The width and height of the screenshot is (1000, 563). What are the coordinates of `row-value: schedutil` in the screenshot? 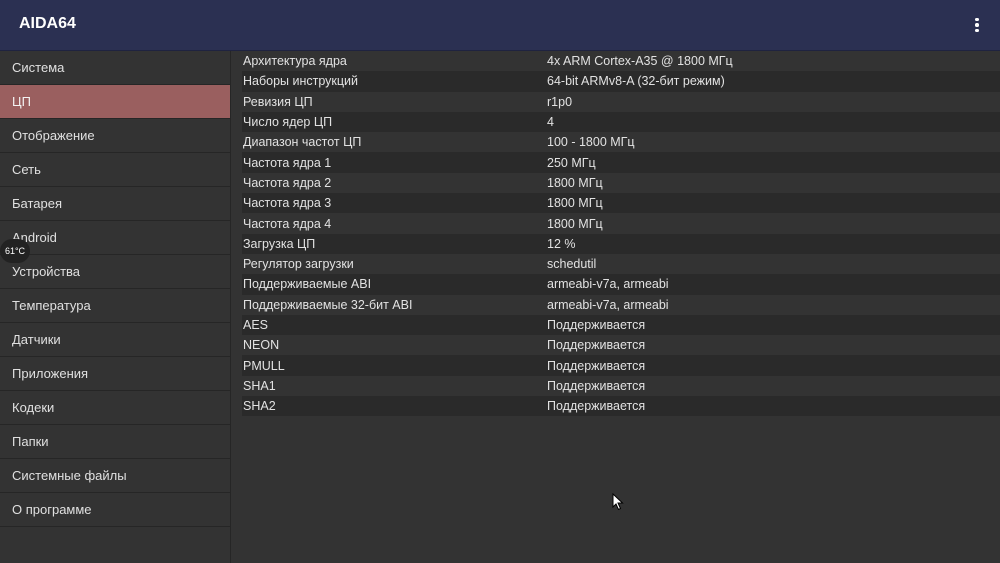 It's located at (572, 264).